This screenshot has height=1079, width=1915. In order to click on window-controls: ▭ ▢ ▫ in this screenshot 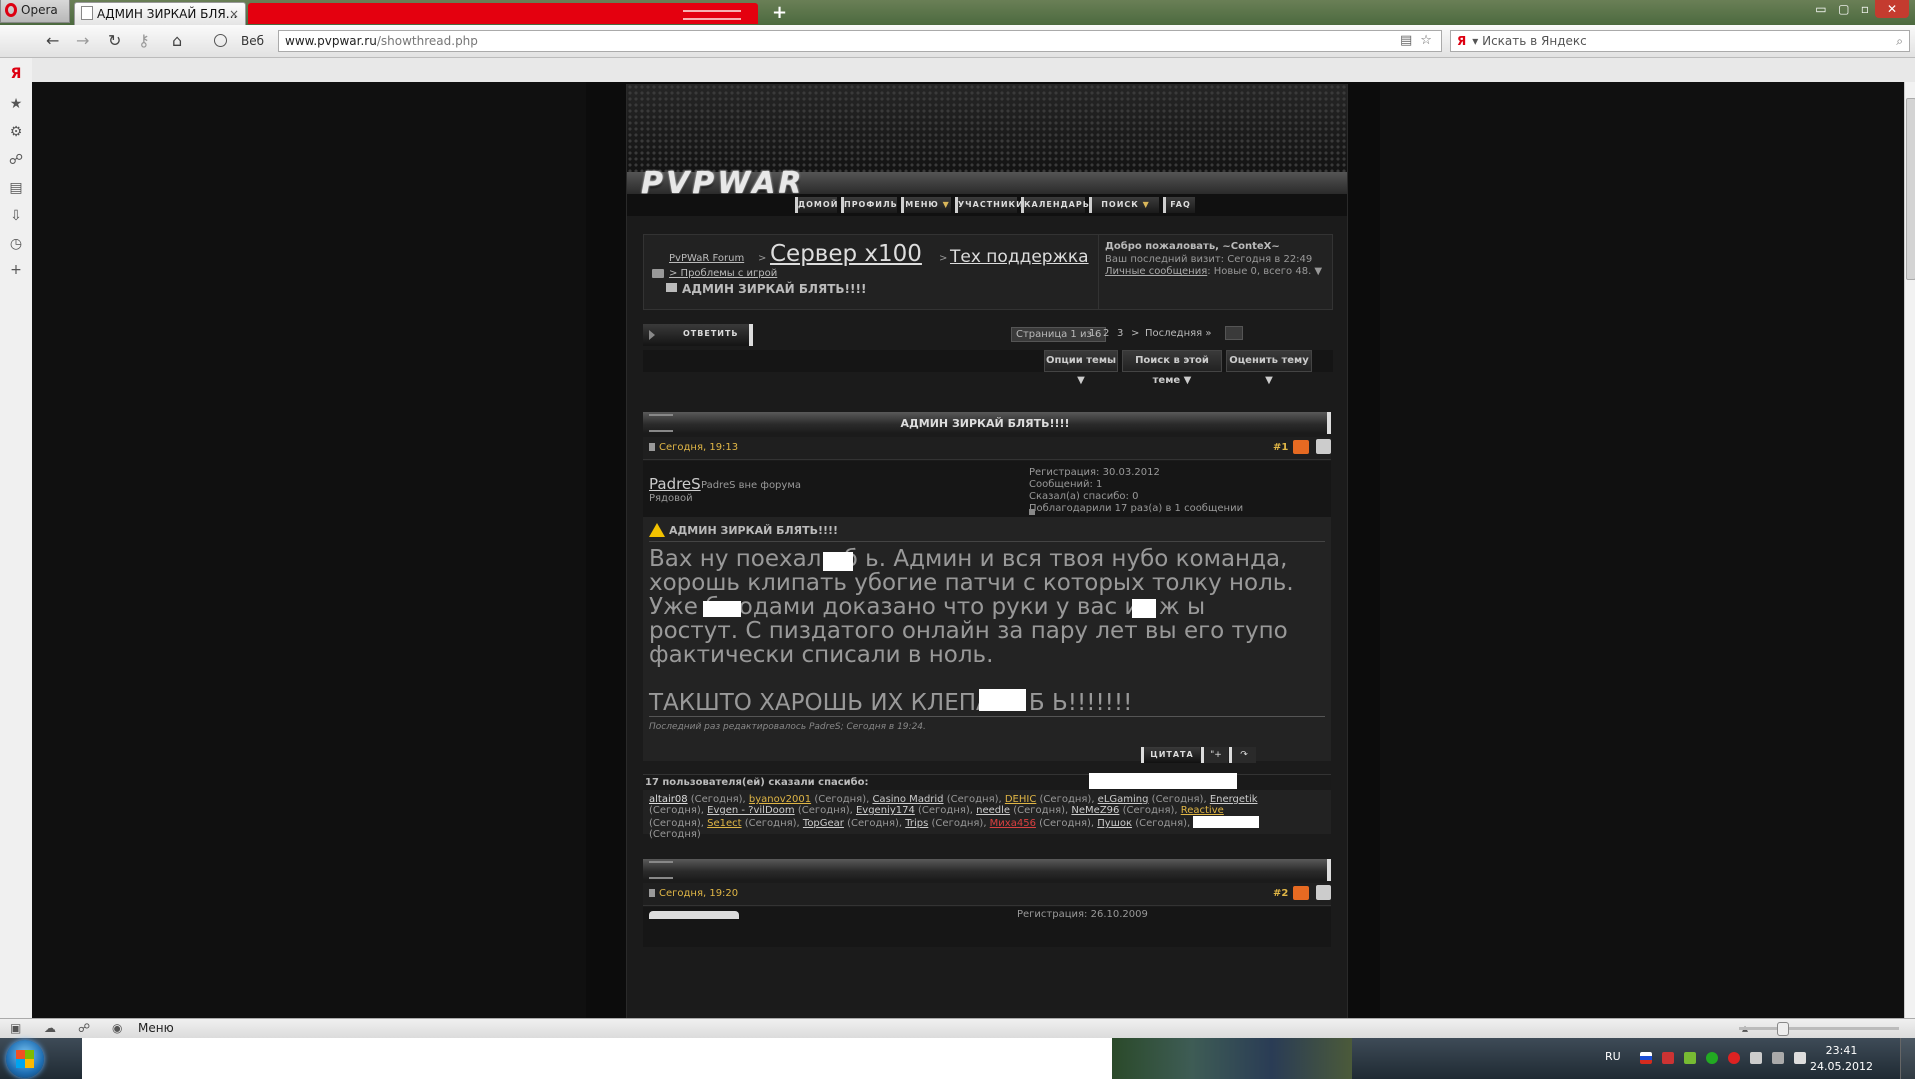, I will do `click(1842, 9)`.